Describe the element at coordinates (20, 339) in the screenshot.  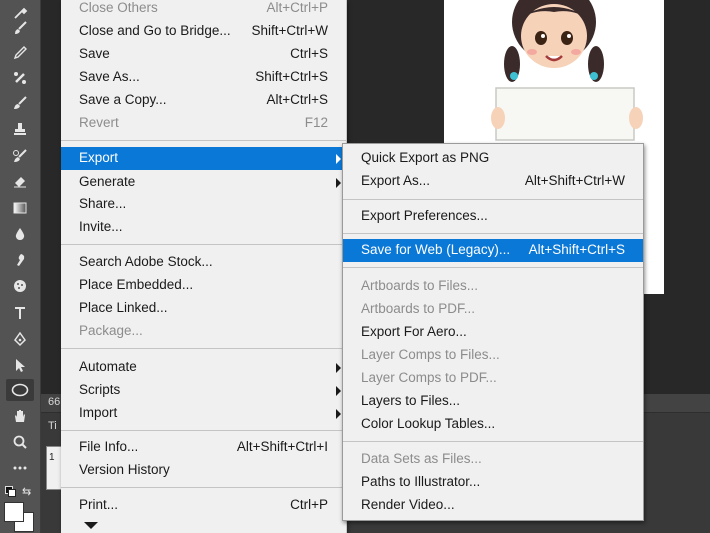
I see `pen-icon` at that location.